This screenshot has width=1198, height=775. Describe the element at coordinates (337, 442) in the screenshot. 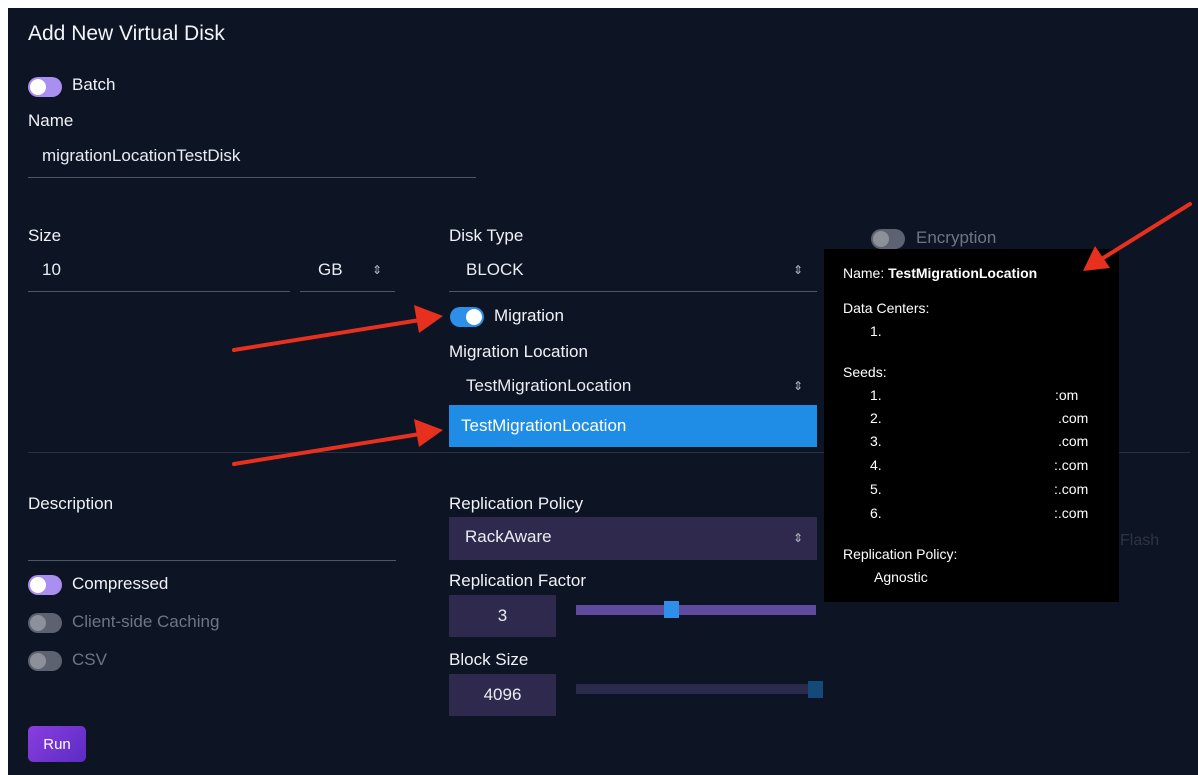

I see `arrow-to-location-option-icon` at that location.